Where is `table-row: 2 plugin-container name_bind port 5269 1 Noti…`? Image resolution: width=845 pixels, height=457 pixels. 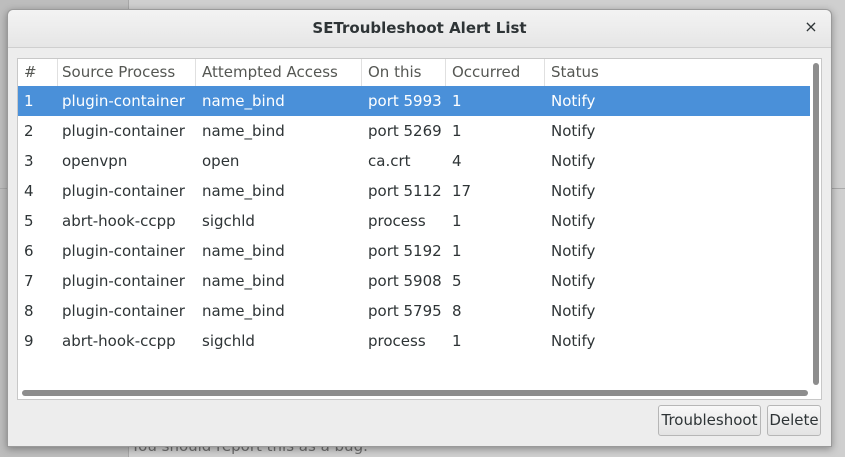 table-row: 2 plugin-container name_bind port 5269 1 Noti… is located at coordinates (414, 131).